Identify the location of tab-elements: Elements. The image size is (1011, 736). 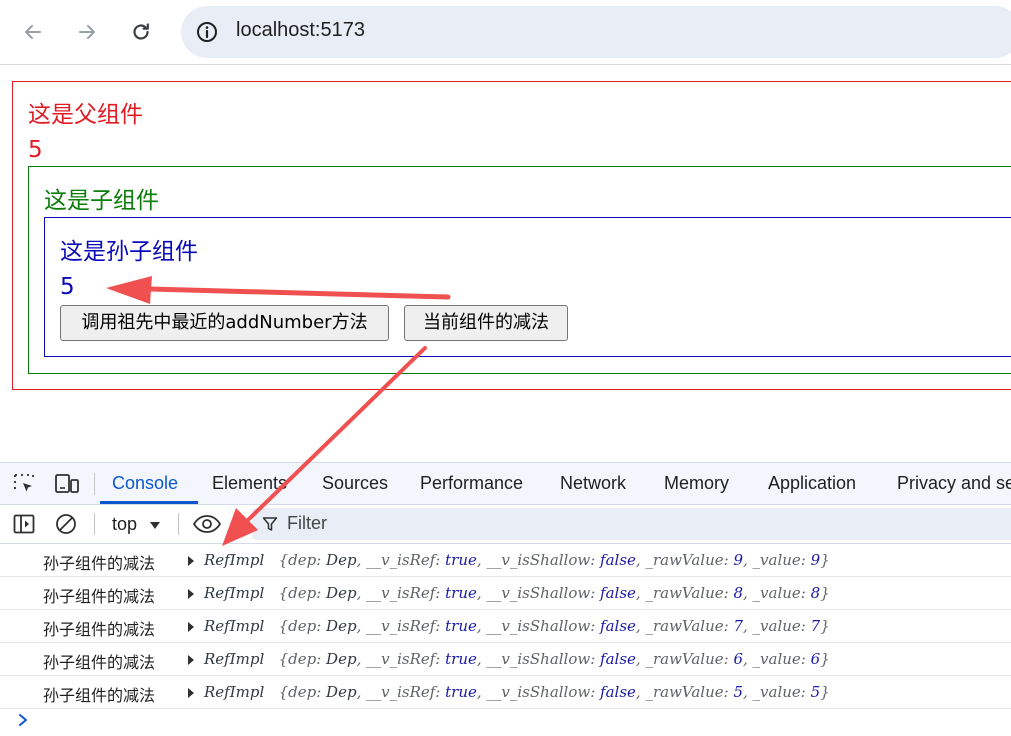
(249, 483).